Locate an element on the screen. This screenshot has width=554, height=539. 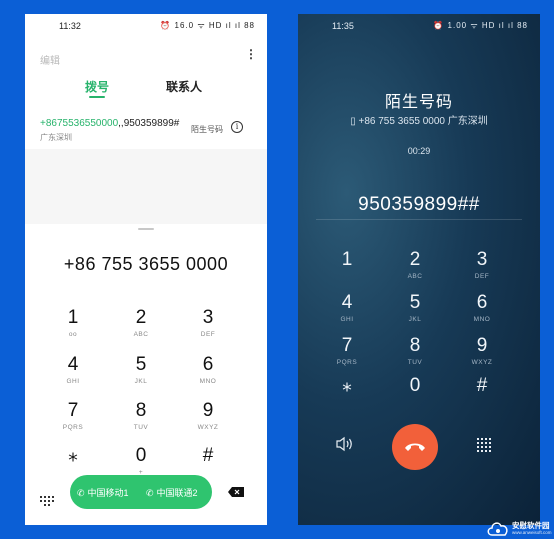
key-1: 1 ᴏᴏ is located at coordinates (73, 323).